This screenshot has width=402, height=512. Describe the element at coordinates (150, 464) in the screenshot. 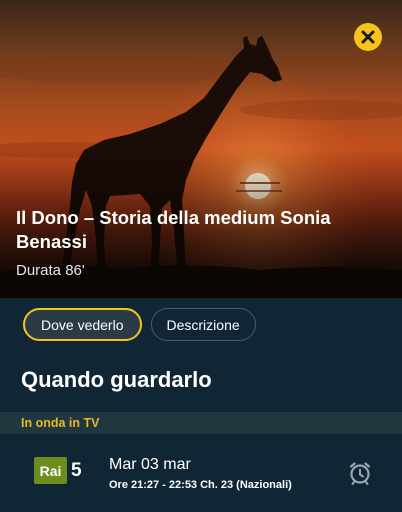

I see `broadcast-day: Mar 03 mar` at that location.